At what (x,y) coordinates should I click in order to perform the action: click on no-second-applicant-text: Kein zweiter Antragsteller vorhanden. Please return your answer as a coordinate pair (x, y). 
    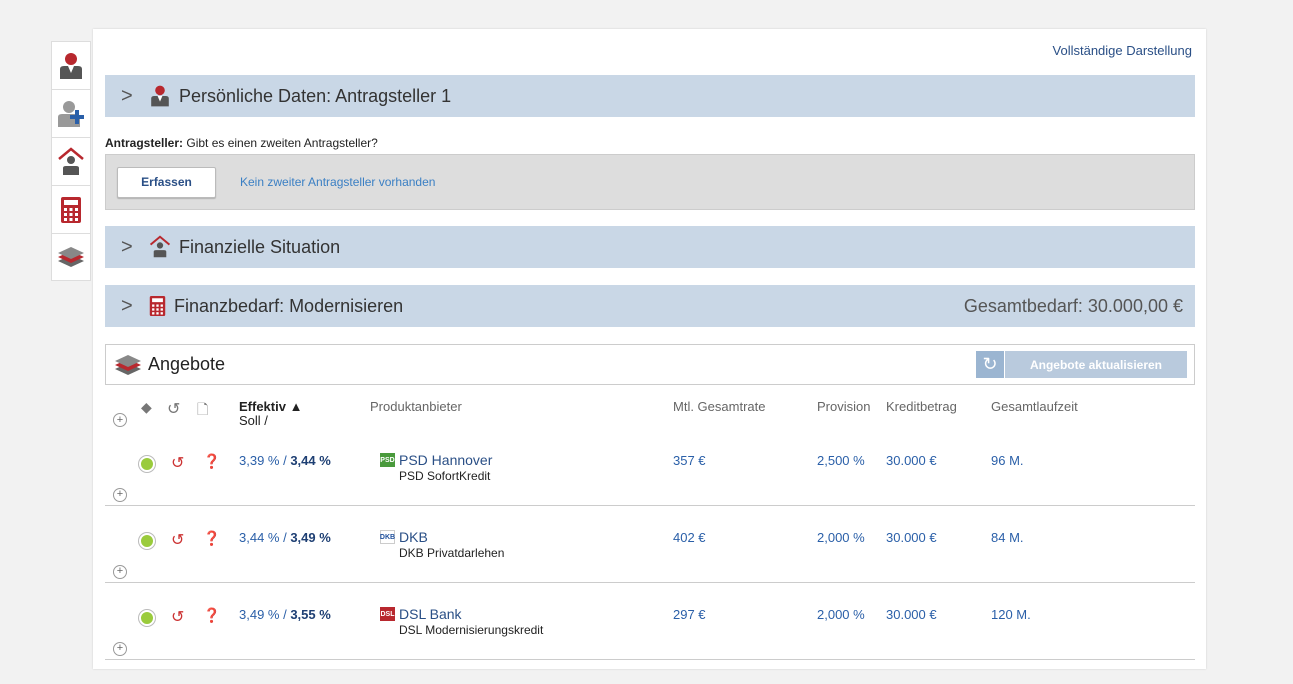
    Looking at the image, I should click on (338, 182).